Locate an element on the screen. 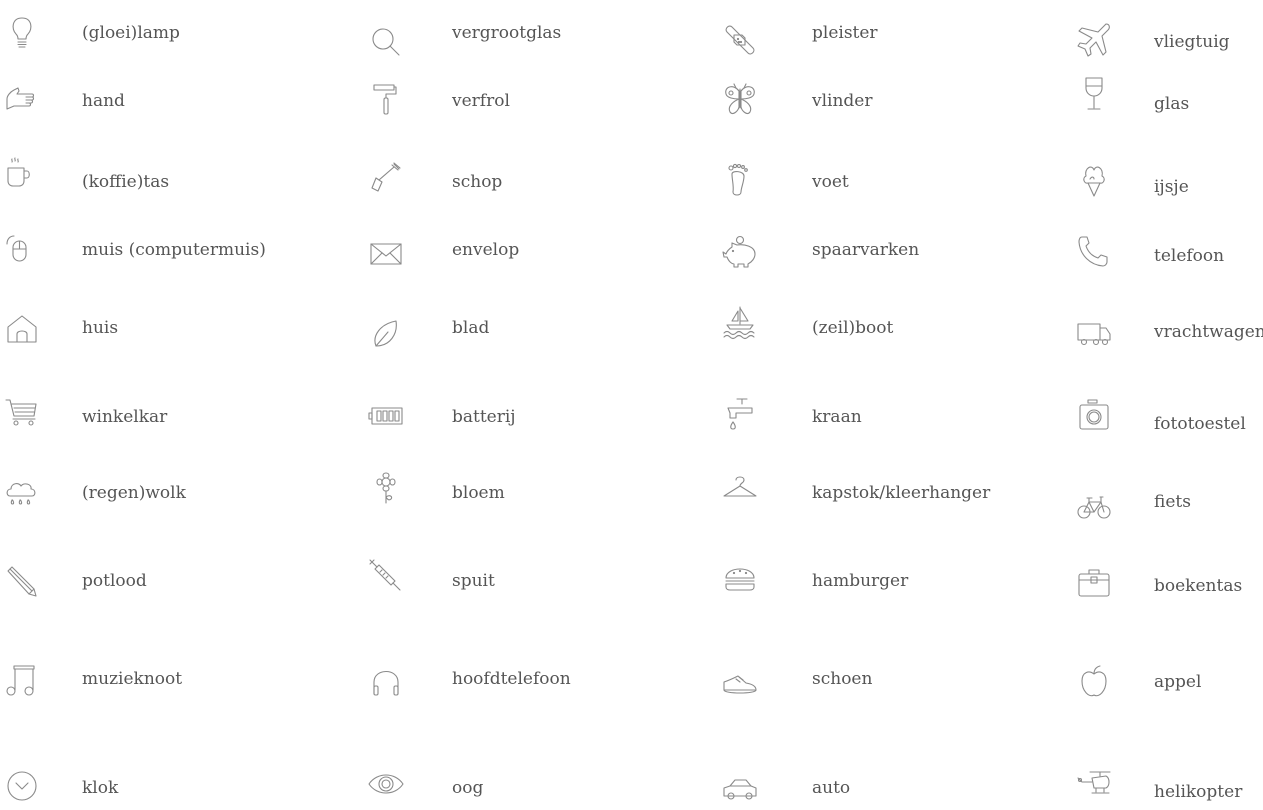 Image resolution: width=1263 pixels, height=810 pixels. truck-icon is located at coordinates (1094, 334).